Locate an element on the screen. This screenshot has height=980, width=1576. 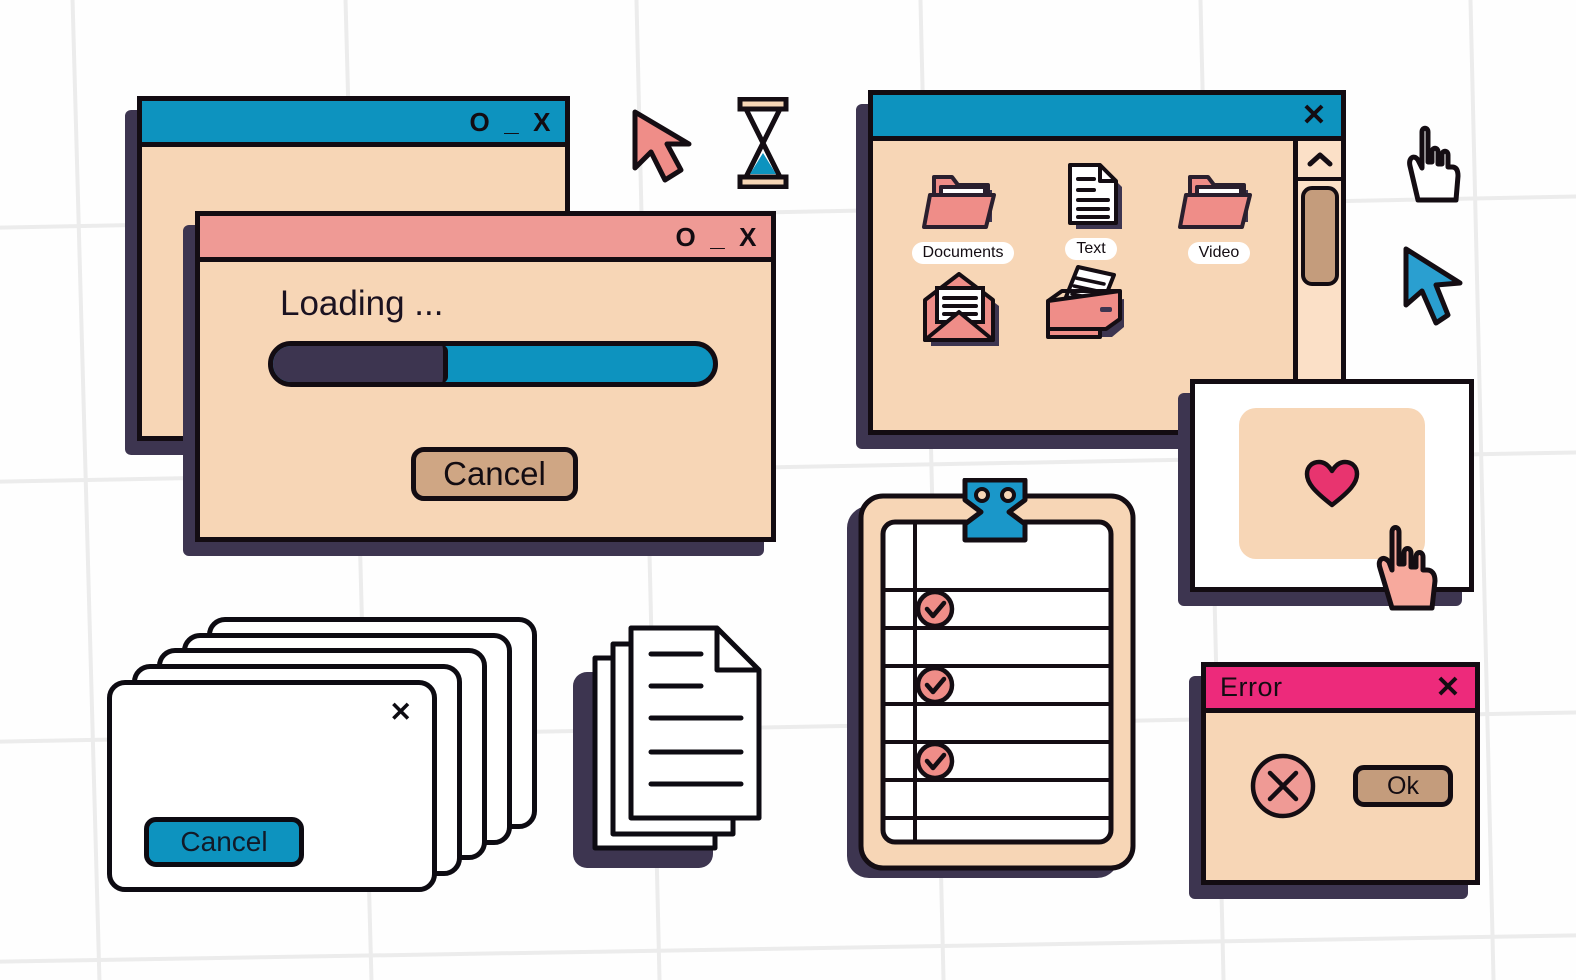
error-circle-x-icon is located at coordinates (1283, 788).